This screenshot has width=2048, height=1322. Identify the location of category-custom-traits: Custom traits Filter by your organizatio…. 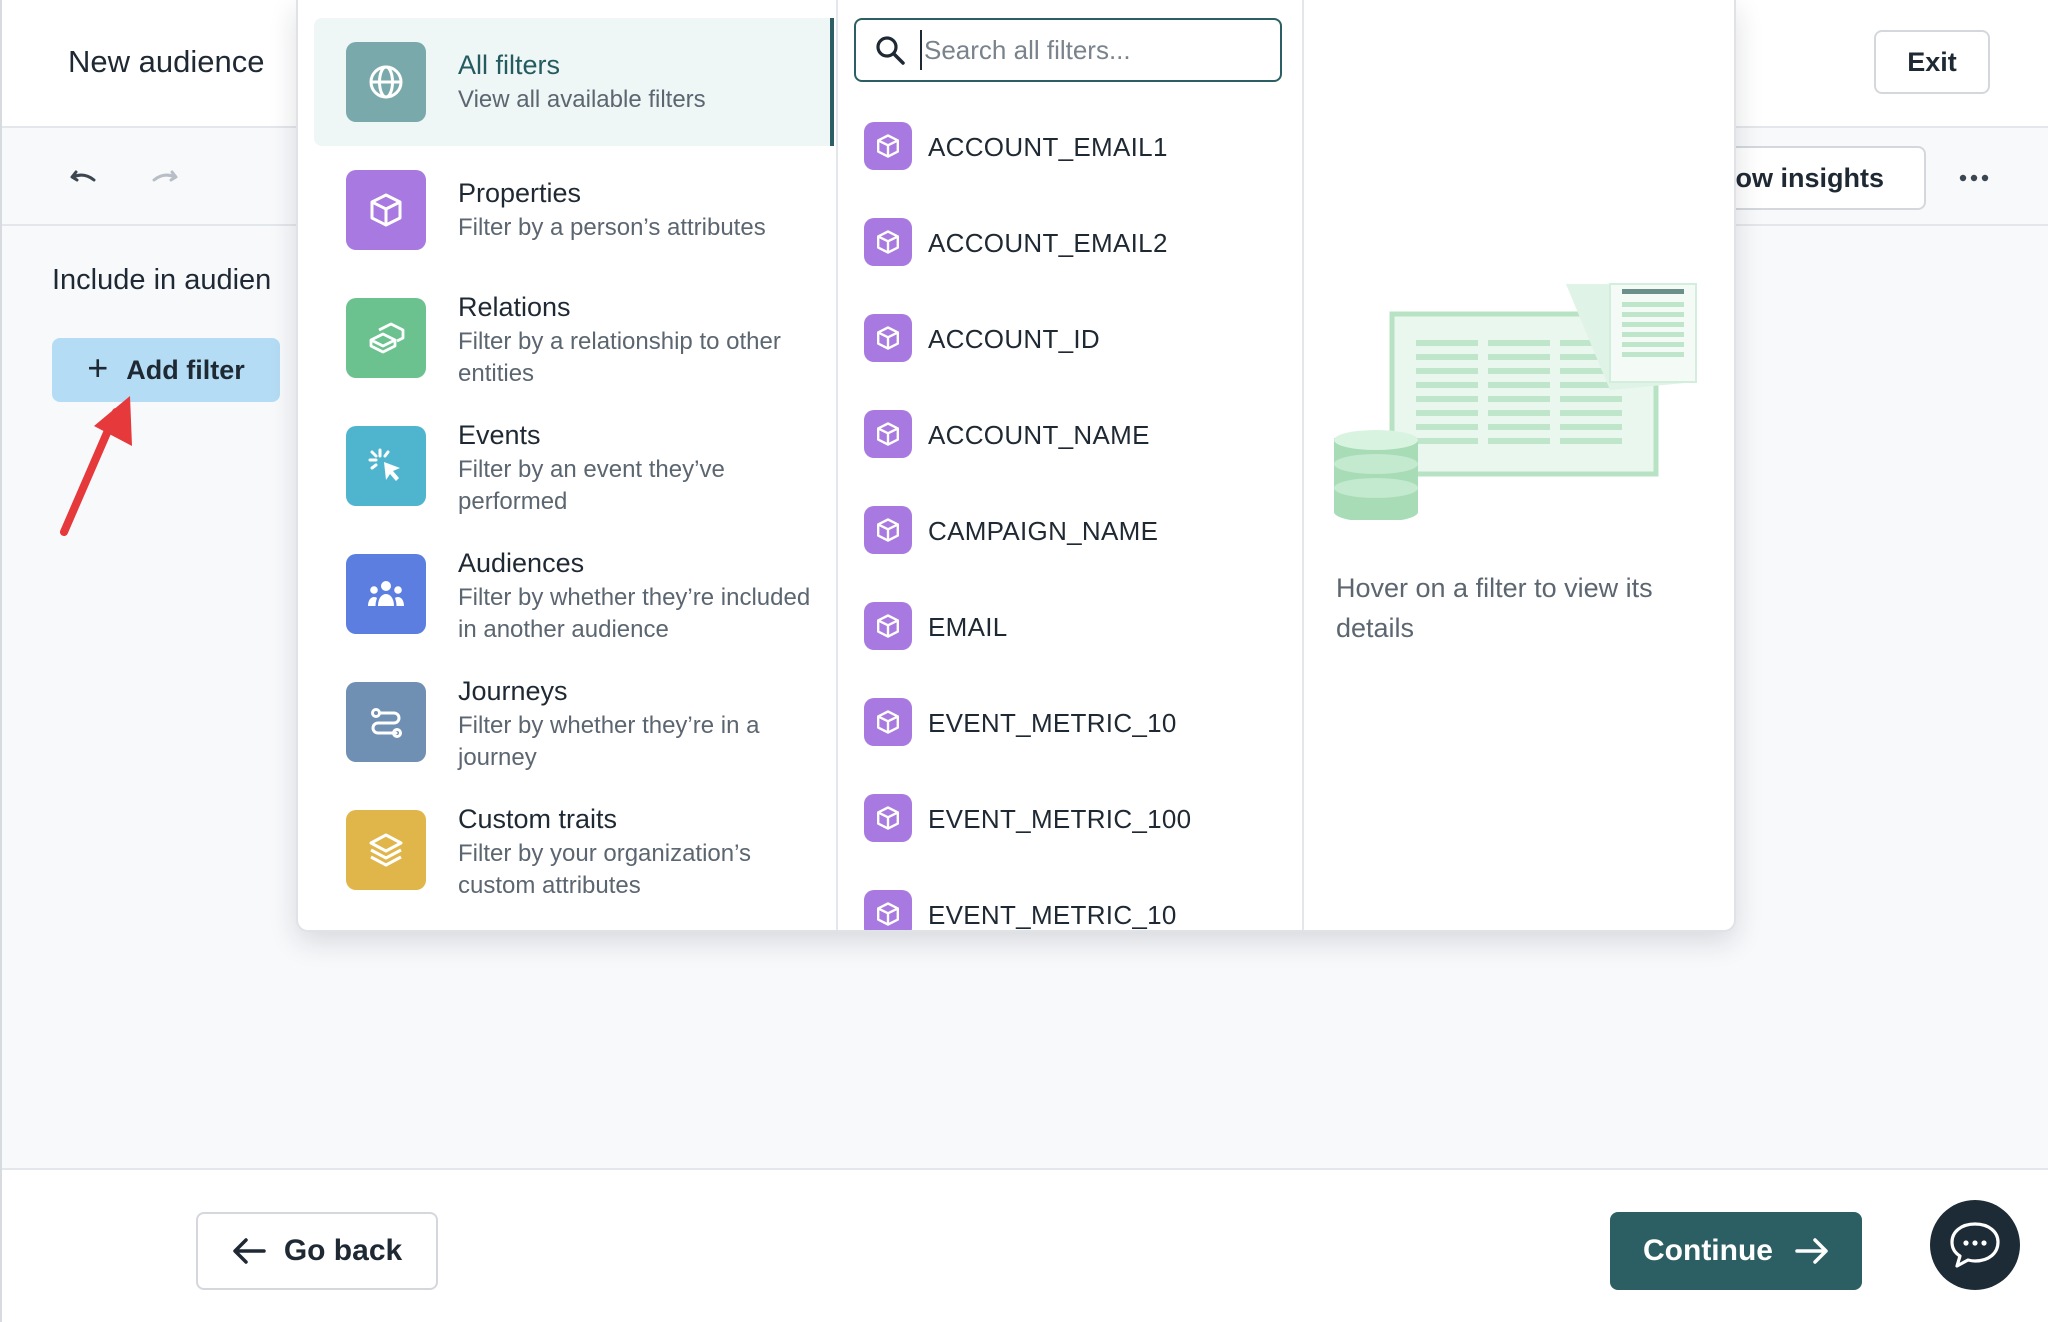
(574, 852).